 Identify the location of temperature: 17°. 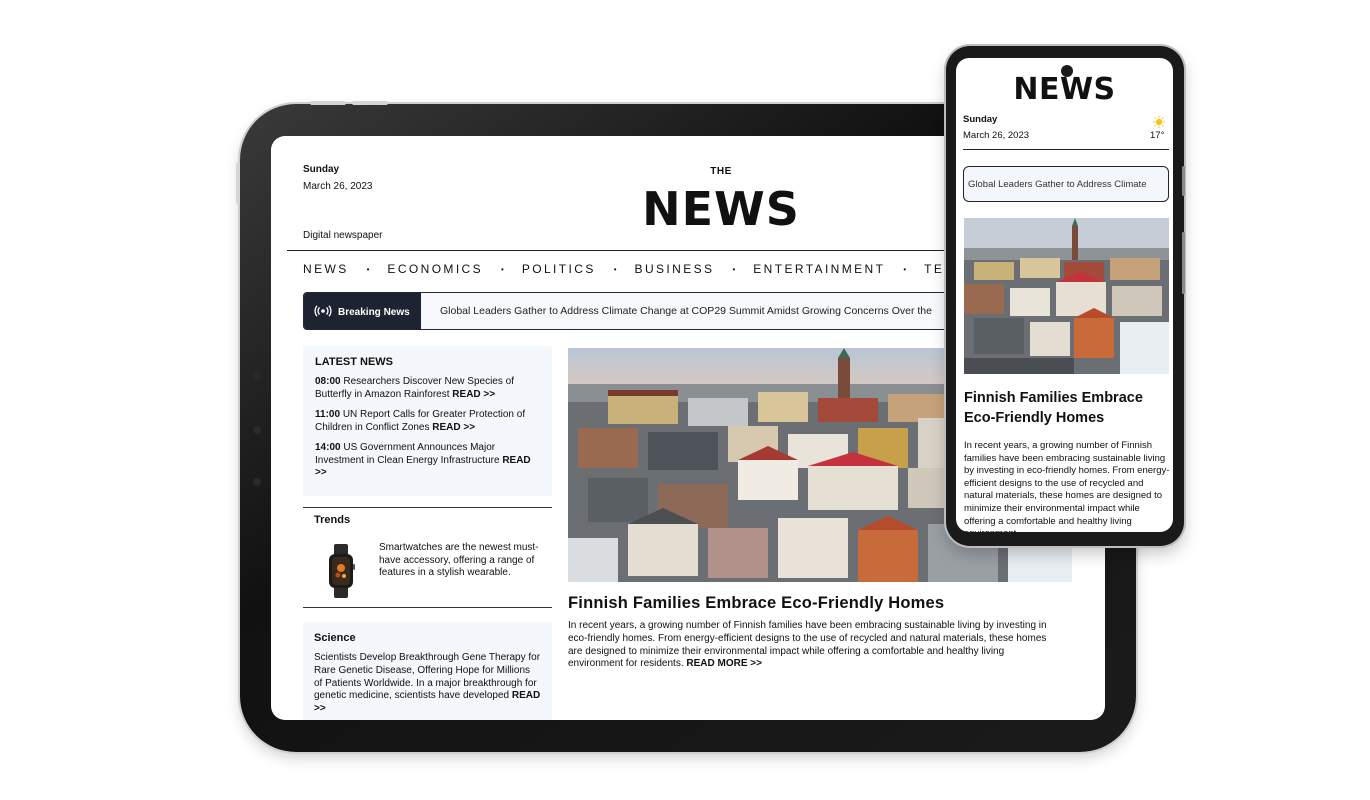
(1157, 135).